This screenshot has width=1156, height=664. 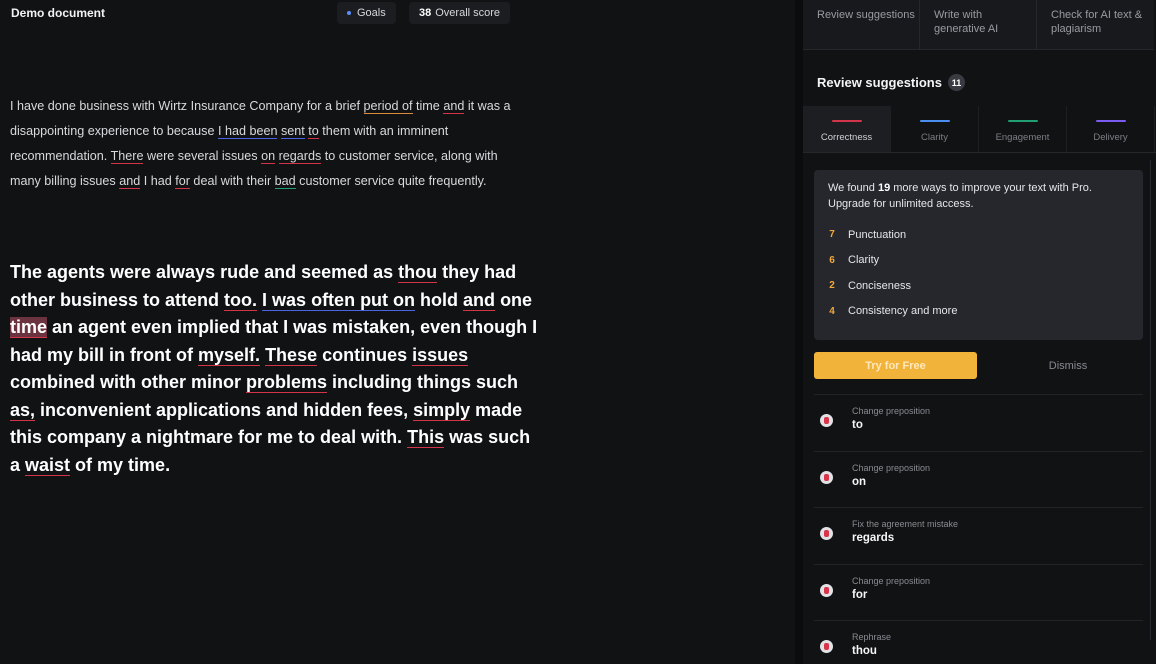 I want to click on category-label: Correctness, so click(x=846, y=137).